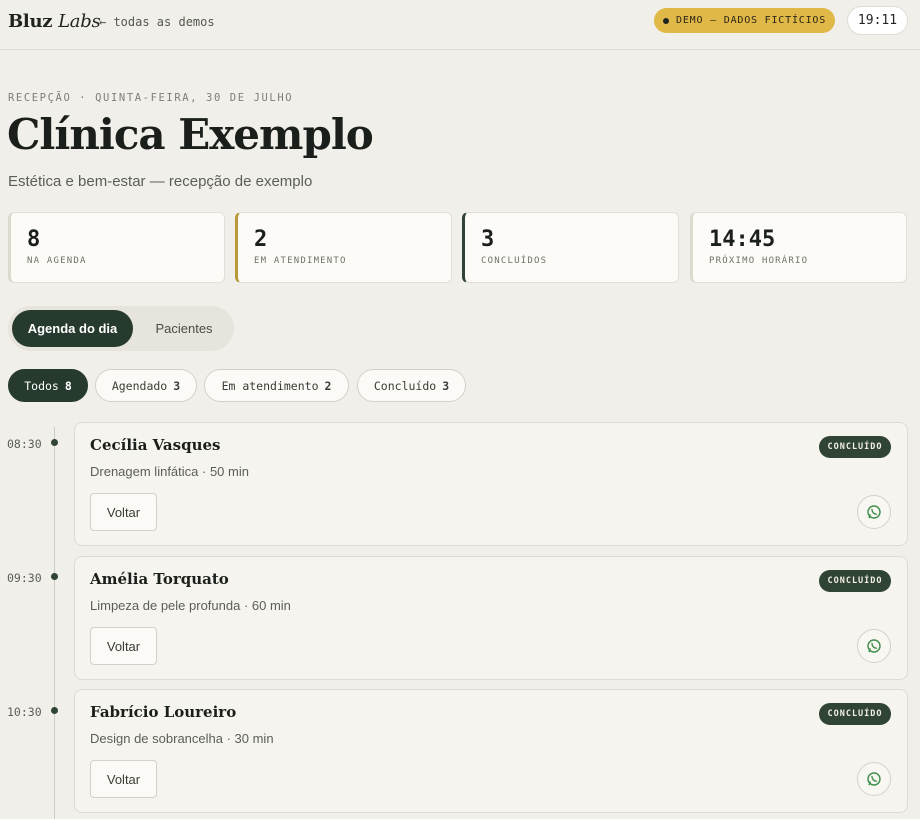 The image size is (920, 819). What do you see at coordinates (34, 239) in the screenshot?
I see `stat-value: 8` at bounding box center [34, 239].